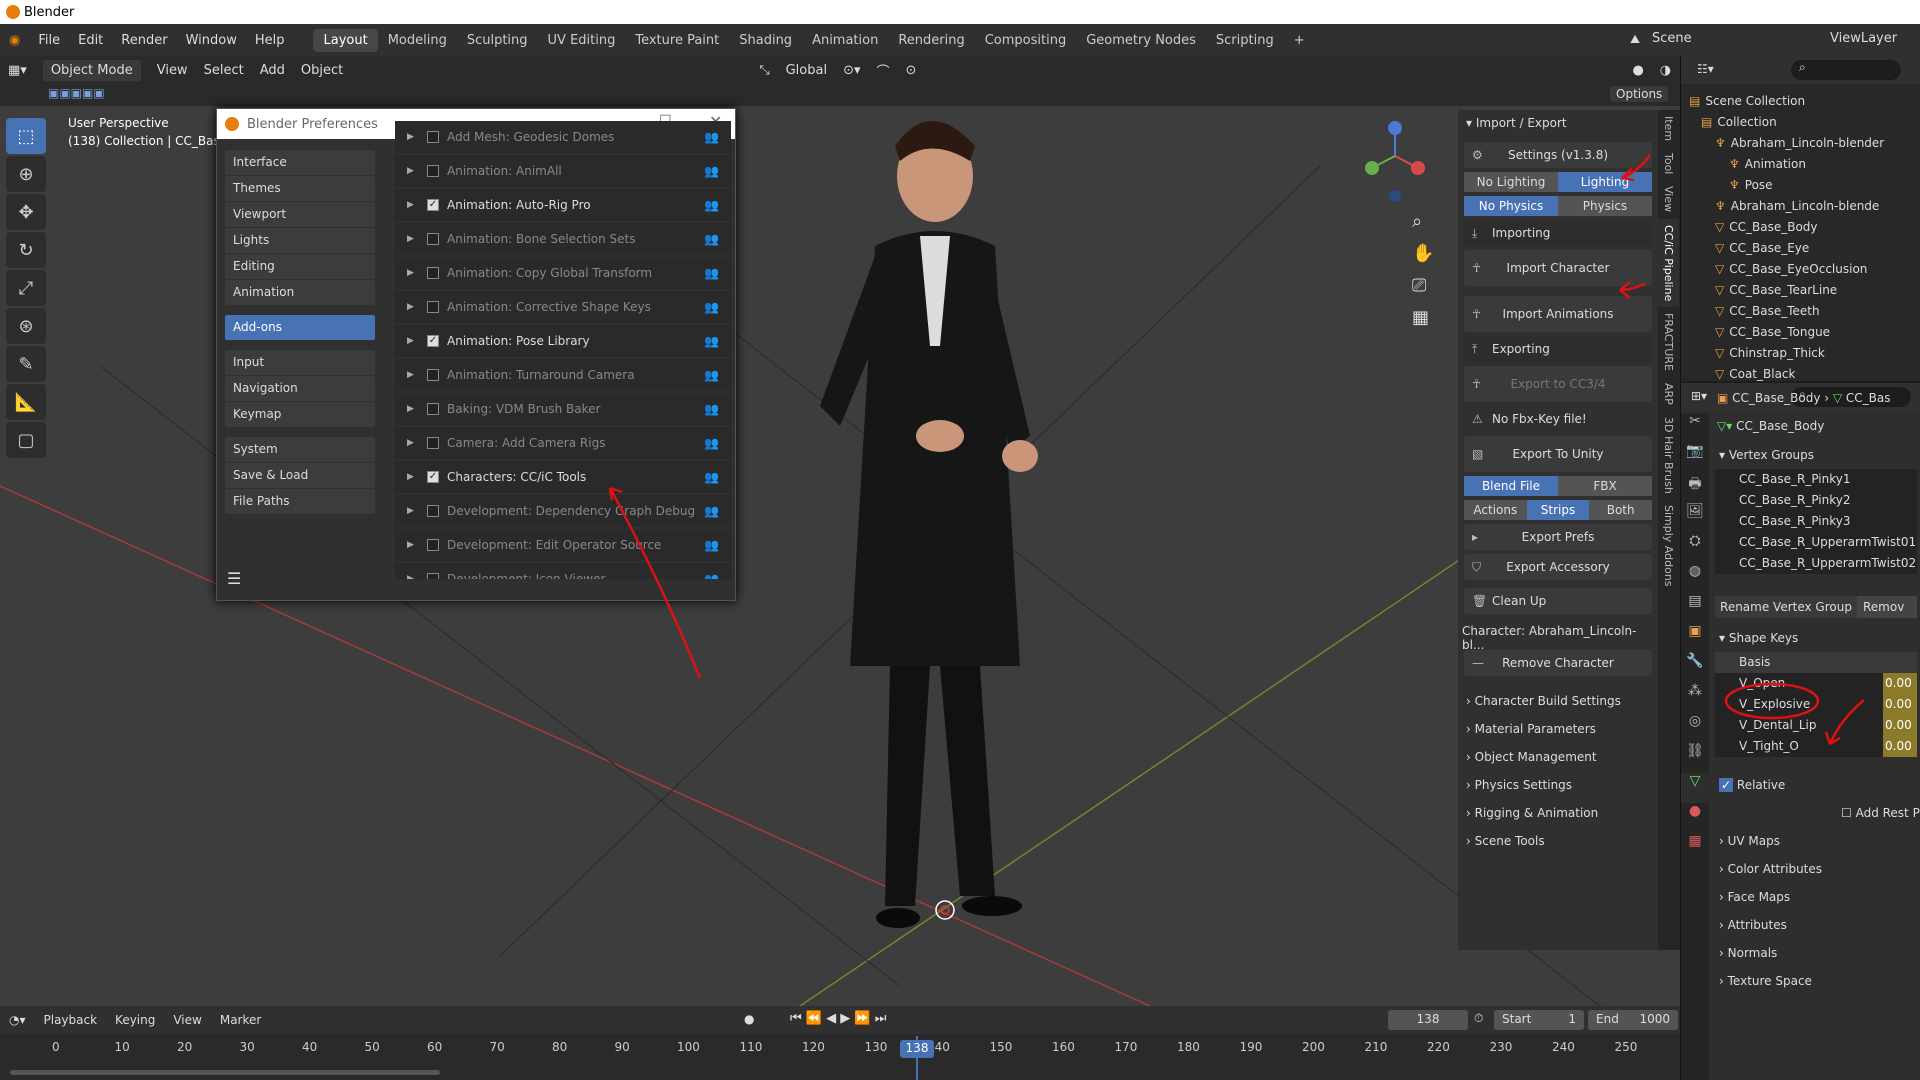  What do you see at coordinates (806, 70) in the screenshot?
I see `transform-orientation-dropdown: Global` at bounding box center [806, 70].